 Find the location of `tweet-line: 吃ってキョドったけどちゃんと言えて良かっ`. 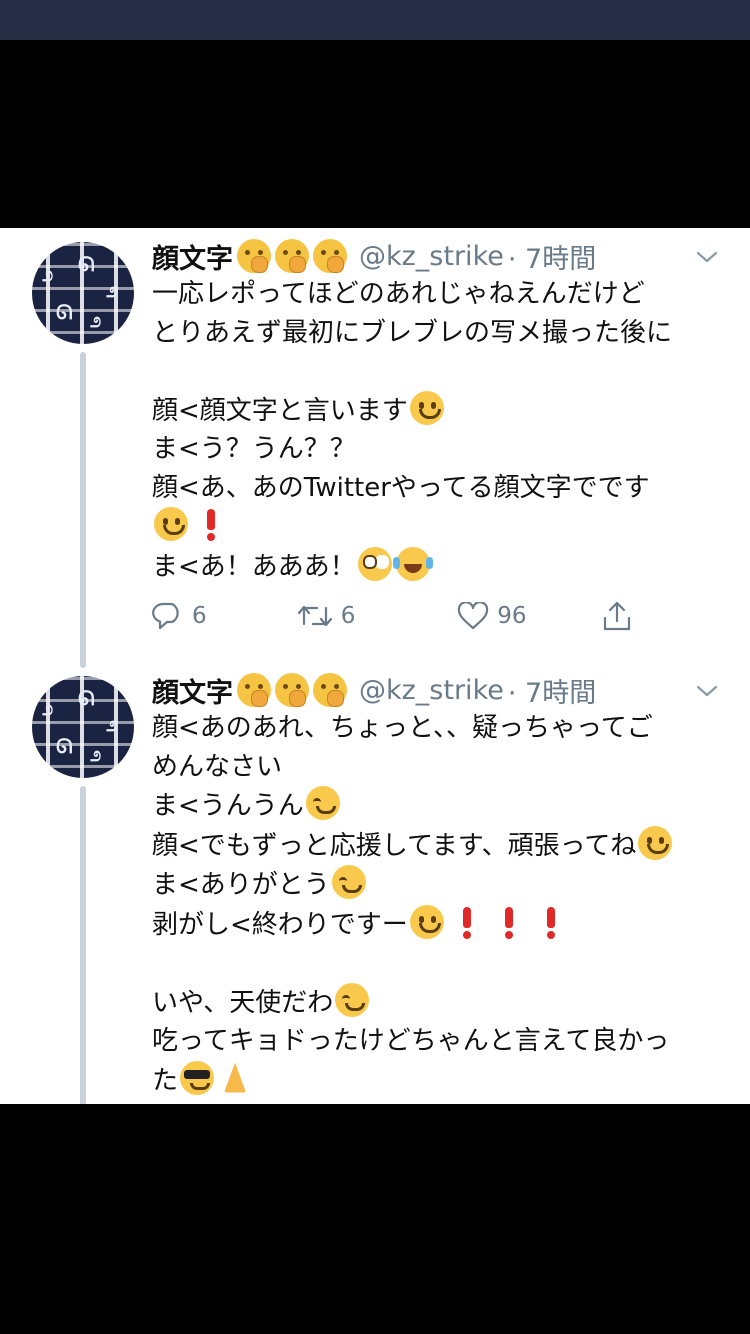

tweet-line: 吃ってキョドったけどちゃんと言えて良かっ is located at coordinates (411, 1041).